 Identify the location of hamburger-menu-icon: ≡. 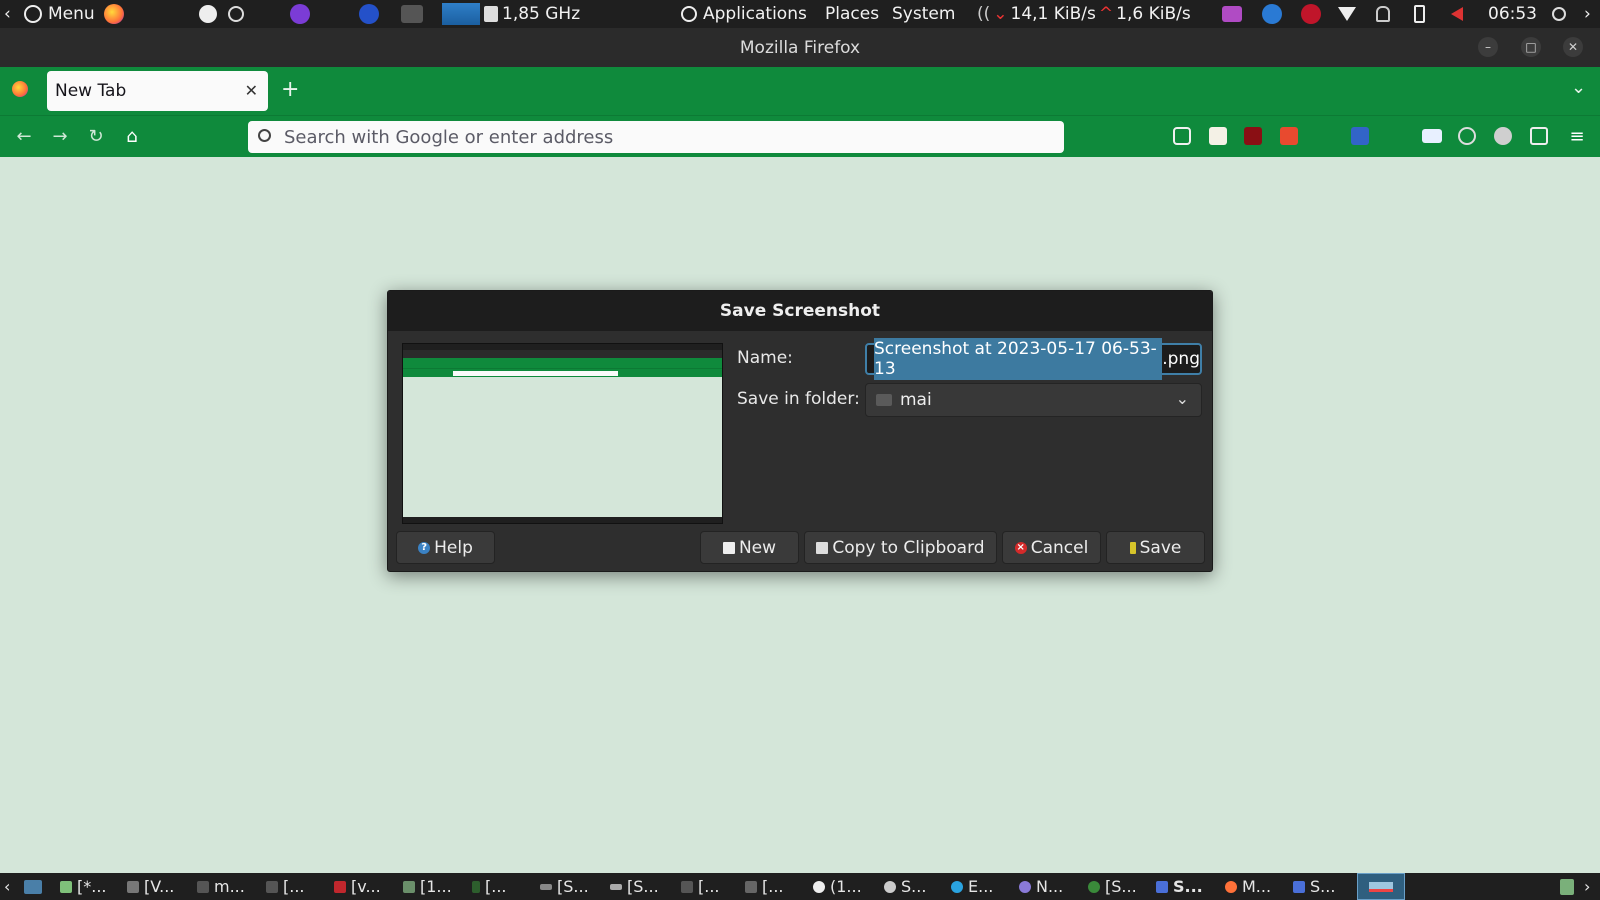
(1577, 136).